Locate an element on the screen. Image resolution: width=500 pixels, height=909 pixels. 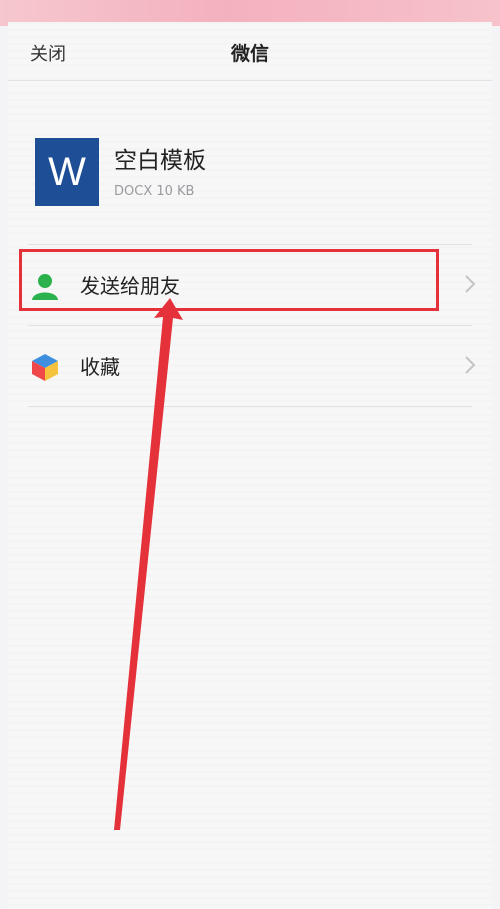
cube-icon is located at coordinates (45, 367).